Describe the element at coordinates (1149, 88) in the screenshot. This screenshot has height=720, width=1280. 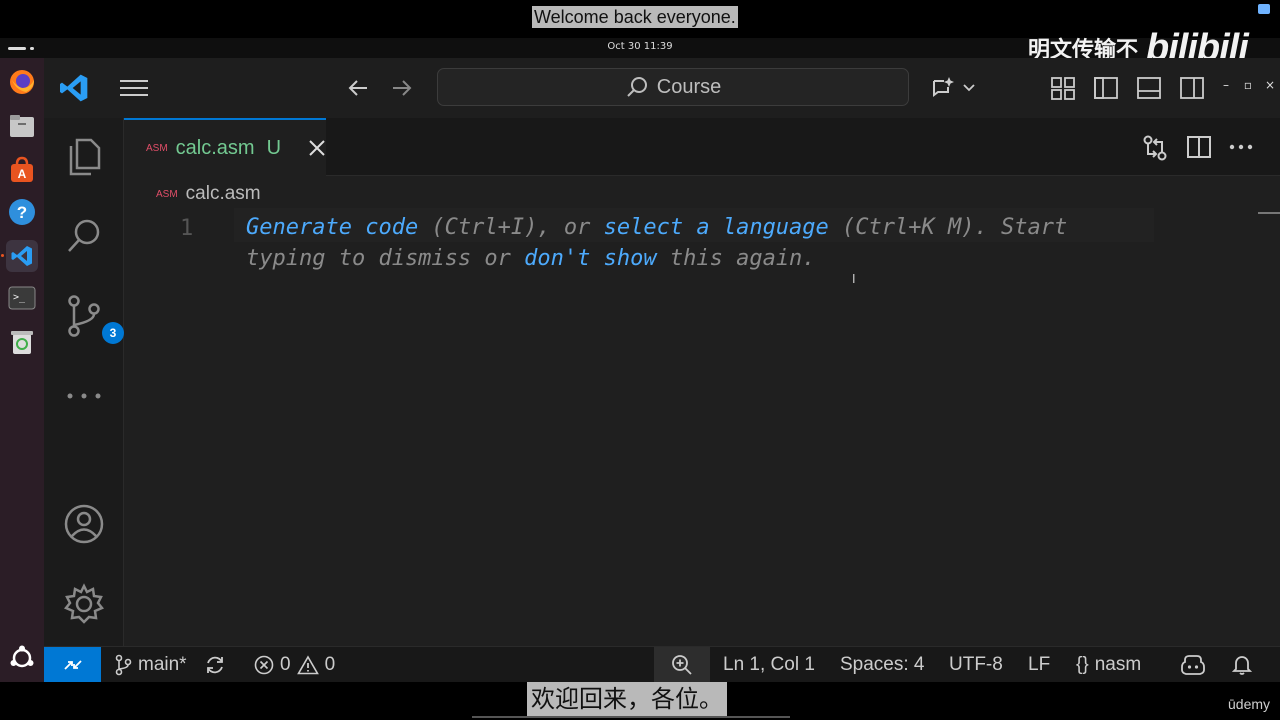
I see `toggle-panel-icon` at that location.